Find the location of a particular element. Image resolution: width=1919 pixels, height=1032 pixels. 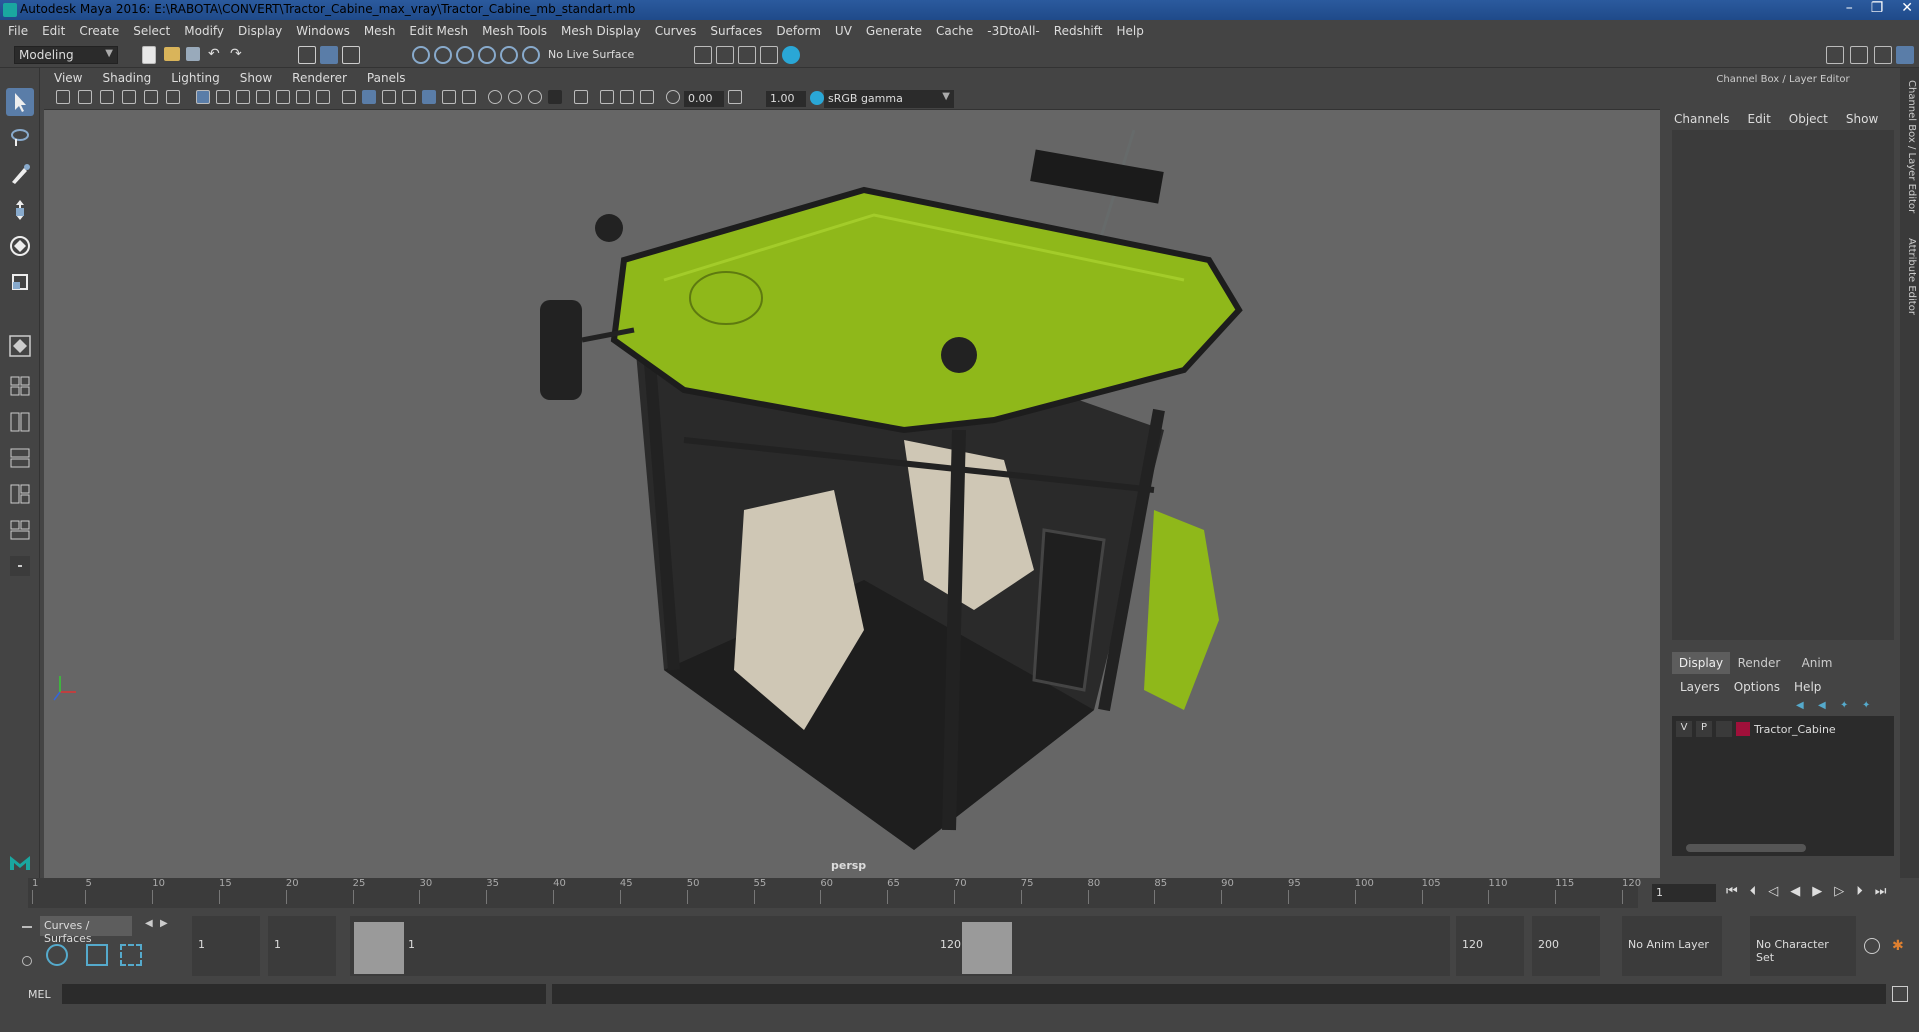

layer-menu-help: Help is located at coordinates (1807, 687).